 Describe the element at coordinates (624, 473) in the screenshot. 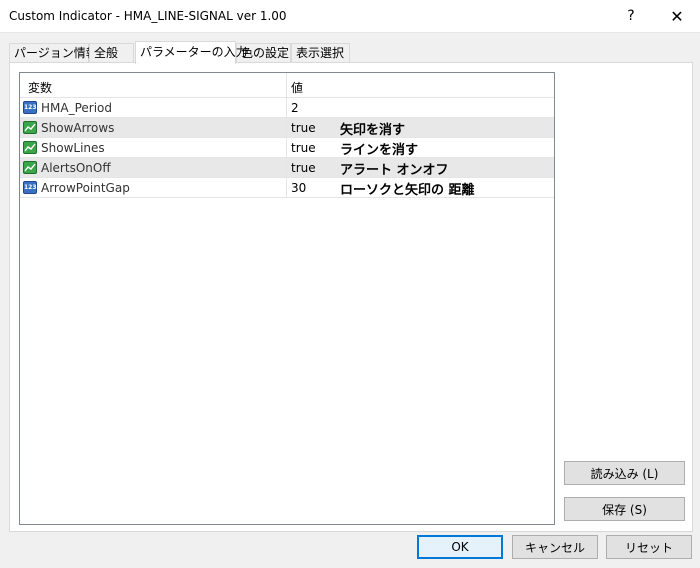

I see `load-button: 読み込み (L)` at that location.